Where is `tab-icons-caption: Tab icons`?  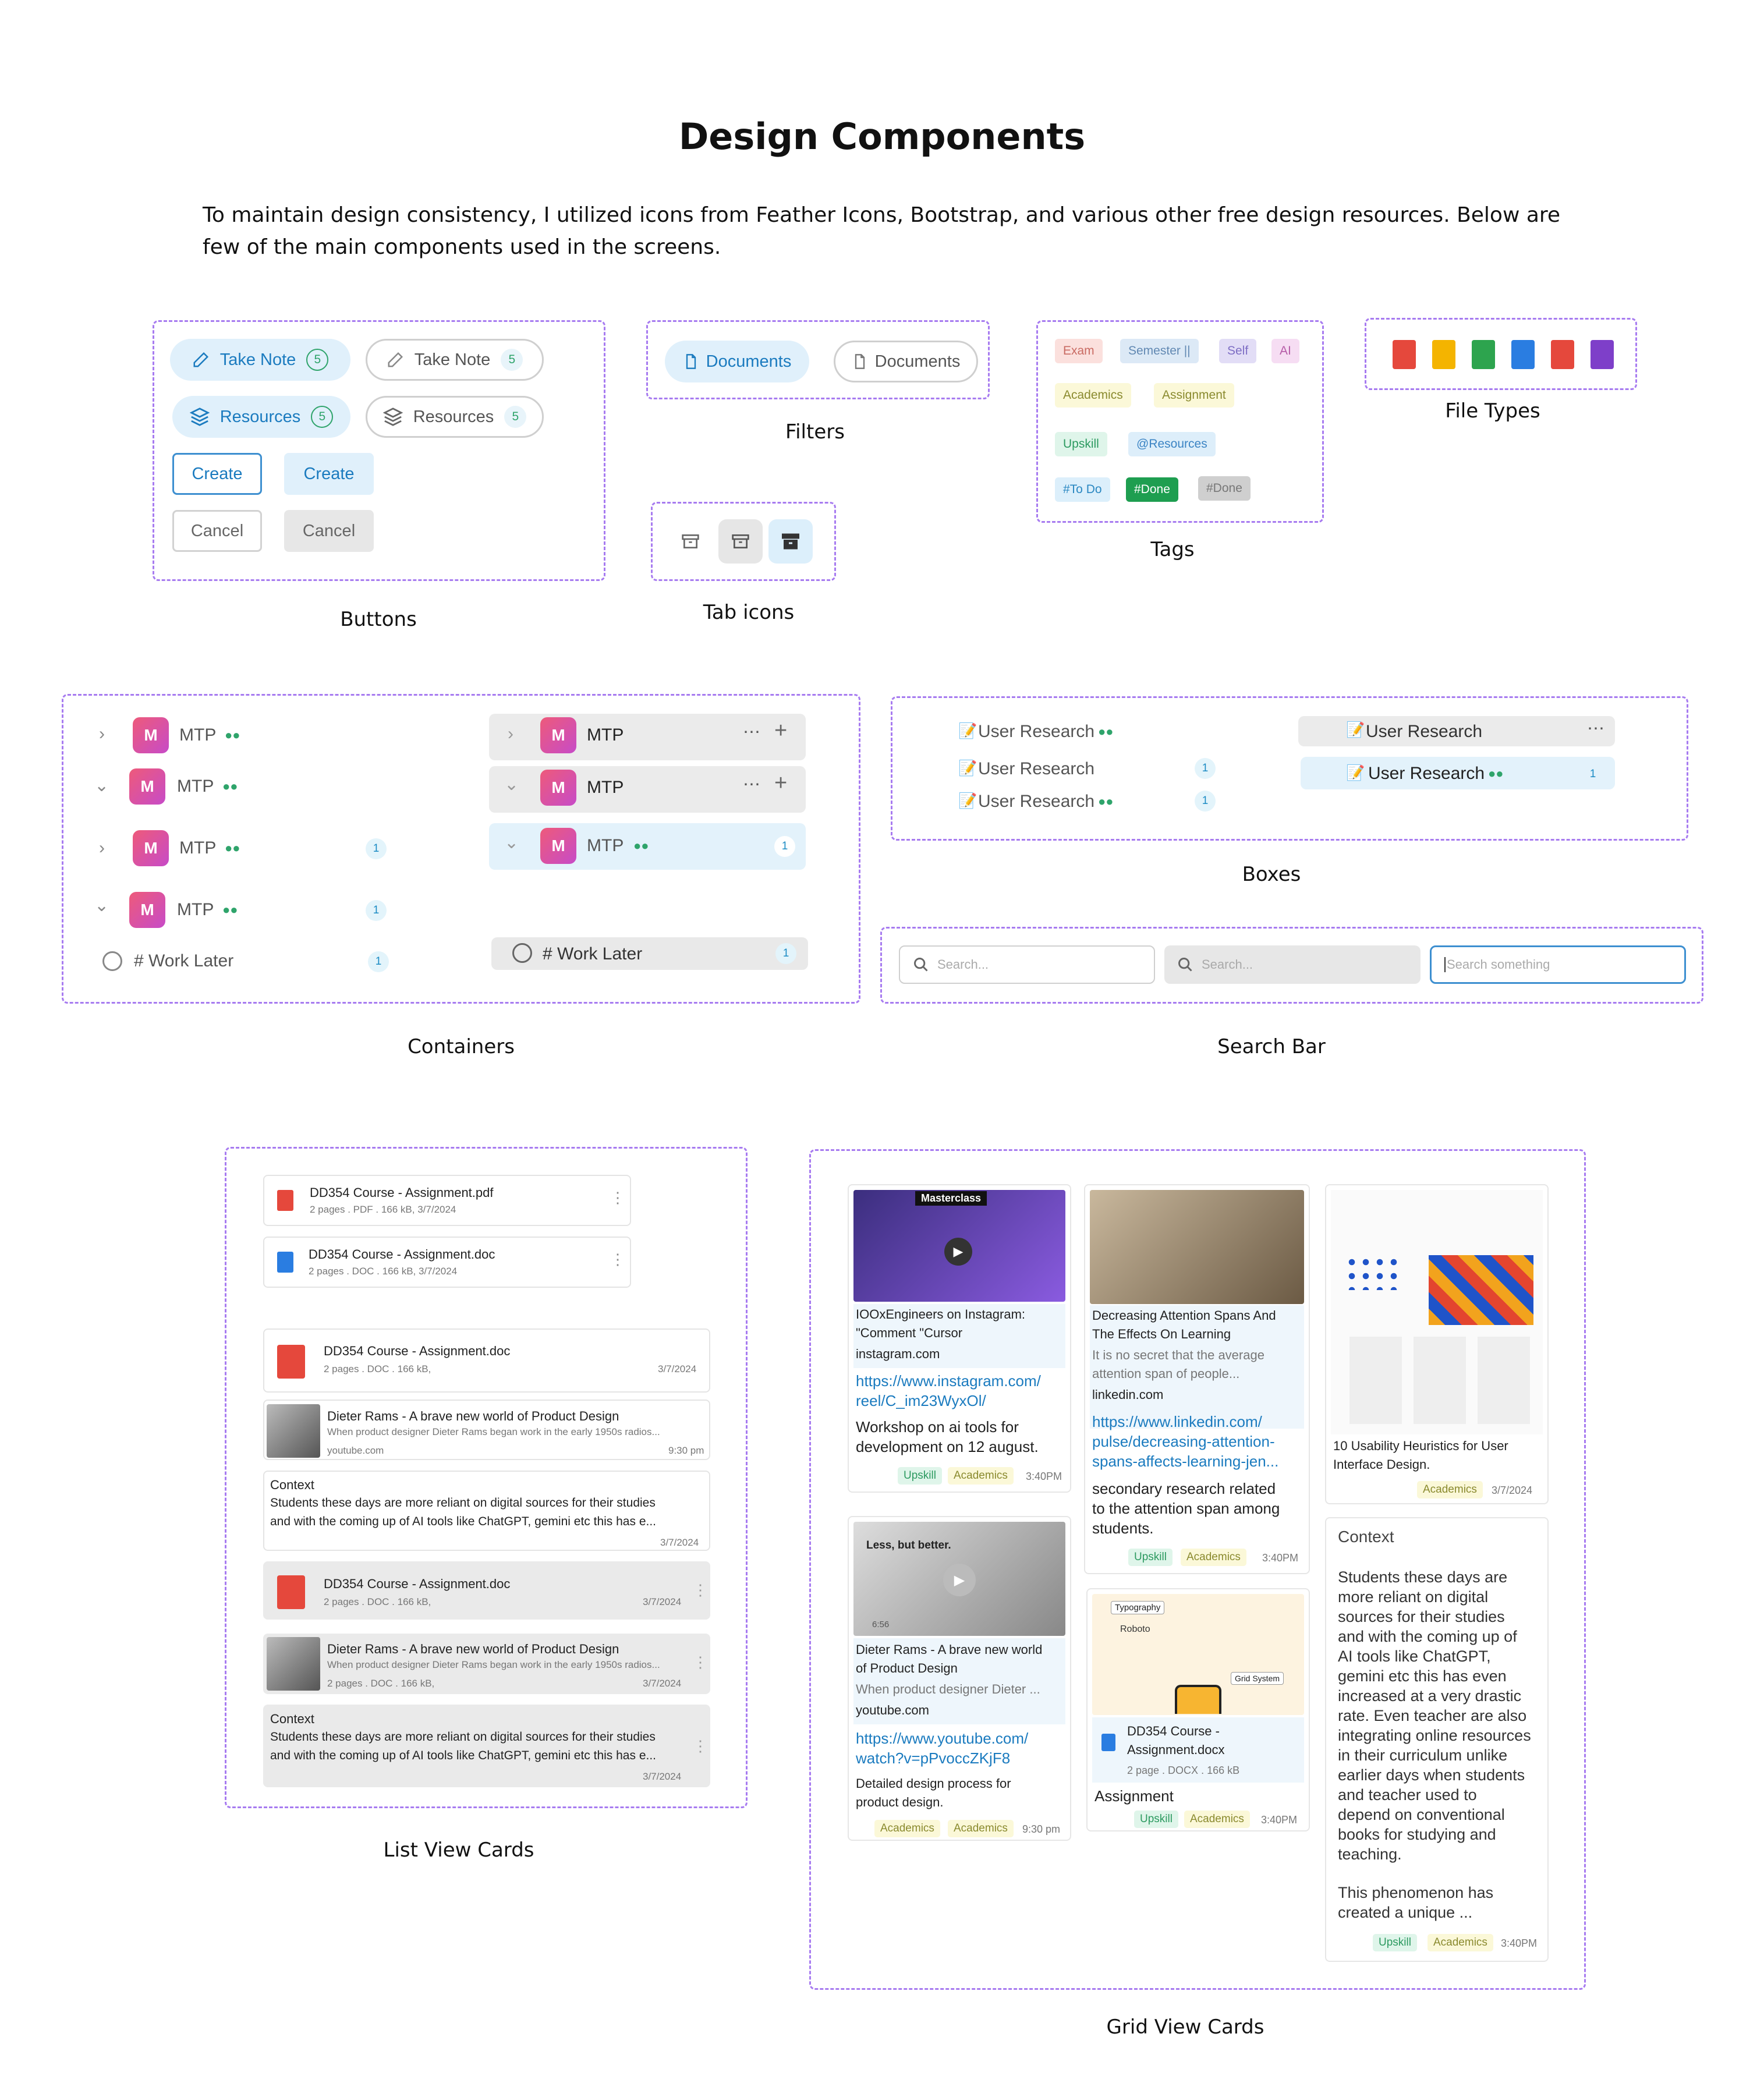 tab-icons-caption: Tab icons is located at coordinates (749, 612).